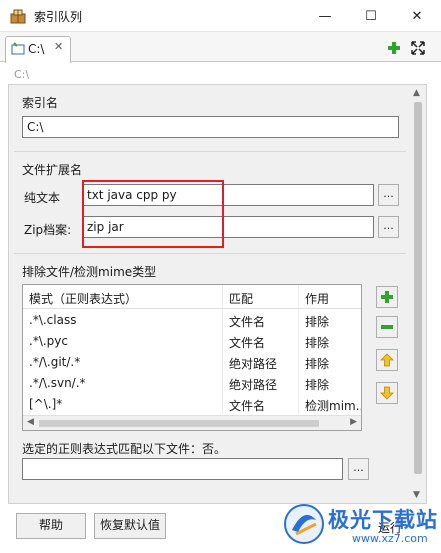  What do you see at coordinates (210, 127) in the screenshot?
I see `index-name-input: C:\` at bounding box center [210, 127].